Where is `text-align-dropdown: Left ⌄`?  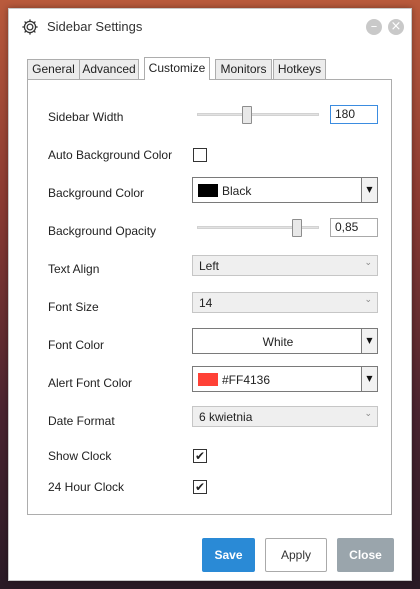 text-align-dropdown: Left ⌄ is located at coordinates (285, 265).